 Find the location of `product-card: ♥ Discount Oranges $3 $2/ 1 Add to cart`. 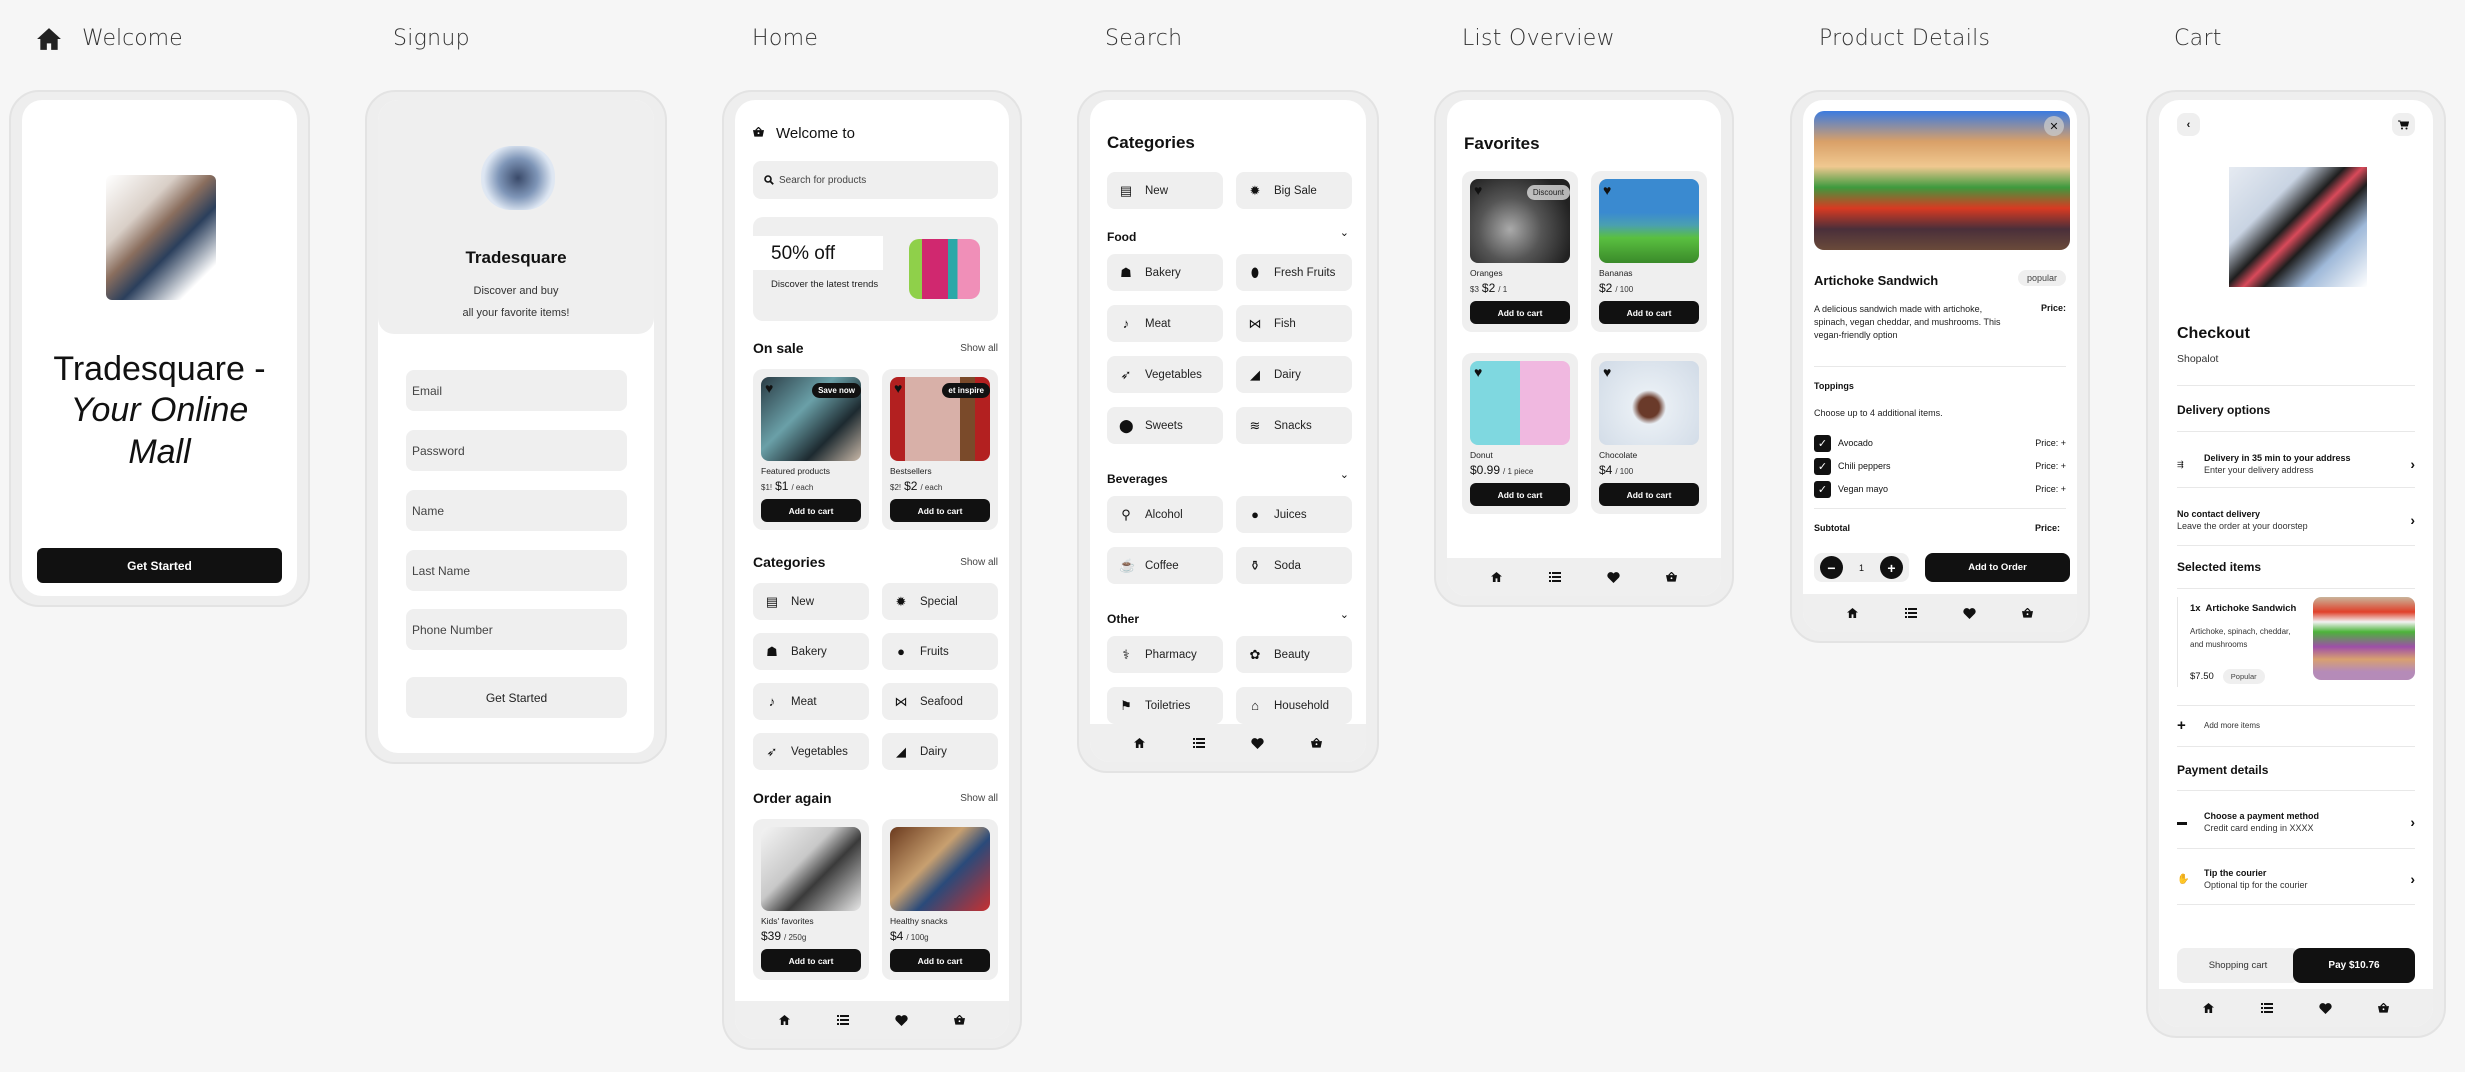

product-card: ♥ Discount Oranges $3 $2/ 1 Add to cart is located at coordinates (1520, 251).